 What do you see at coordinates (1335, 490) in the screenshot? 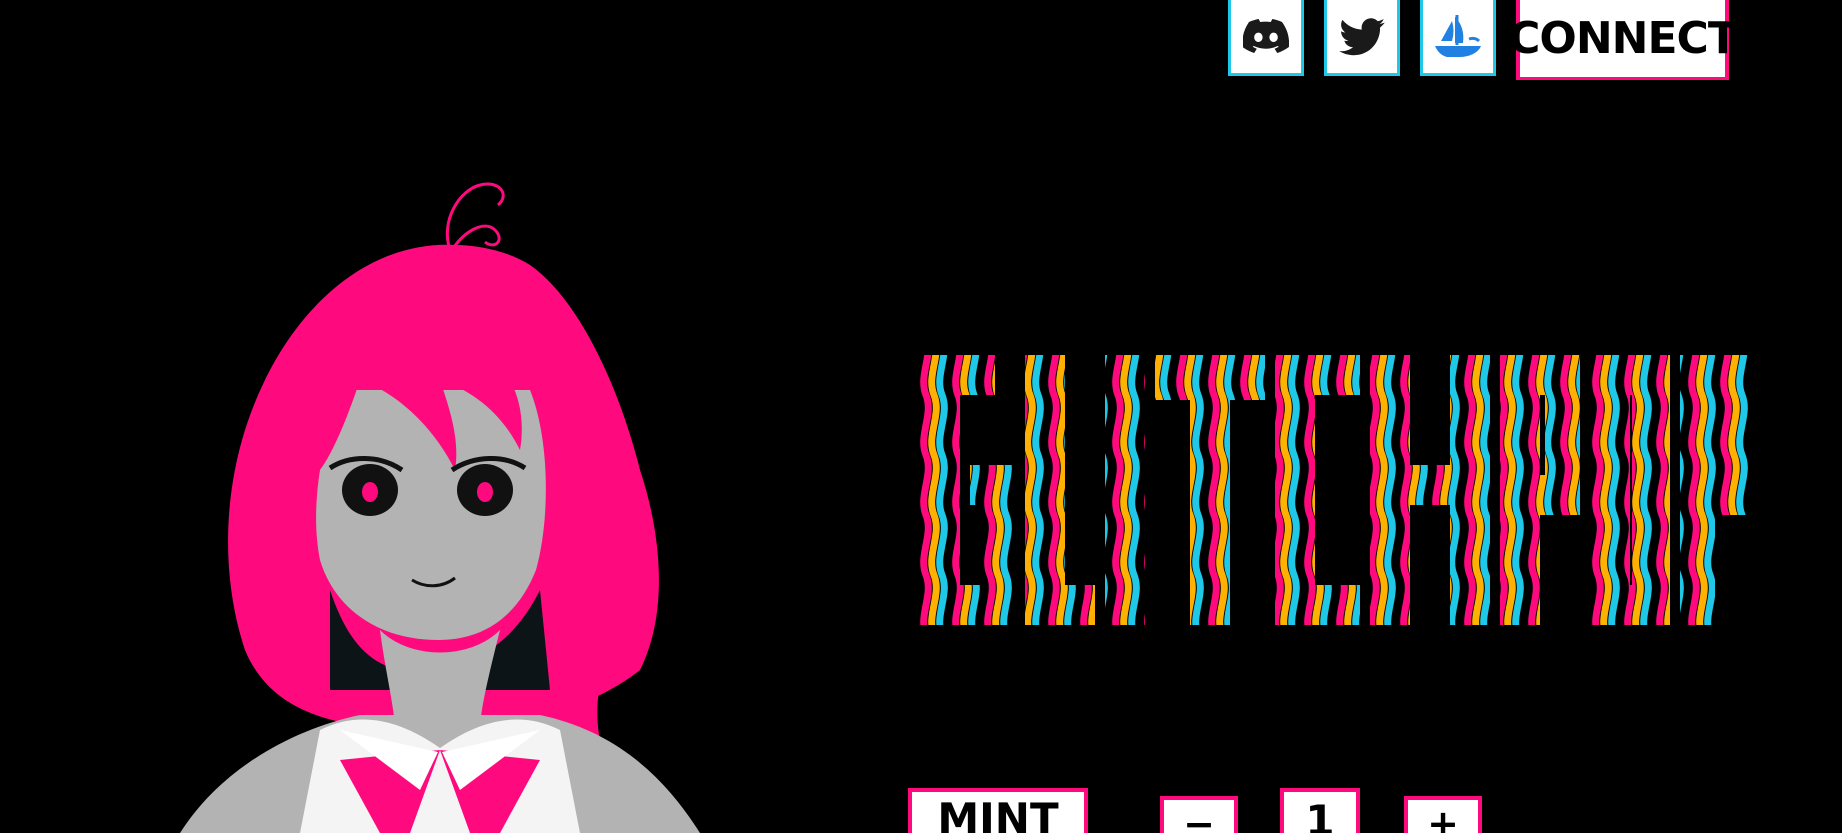
I see `glitchpop-logo` at bounding box center [1335, 490].